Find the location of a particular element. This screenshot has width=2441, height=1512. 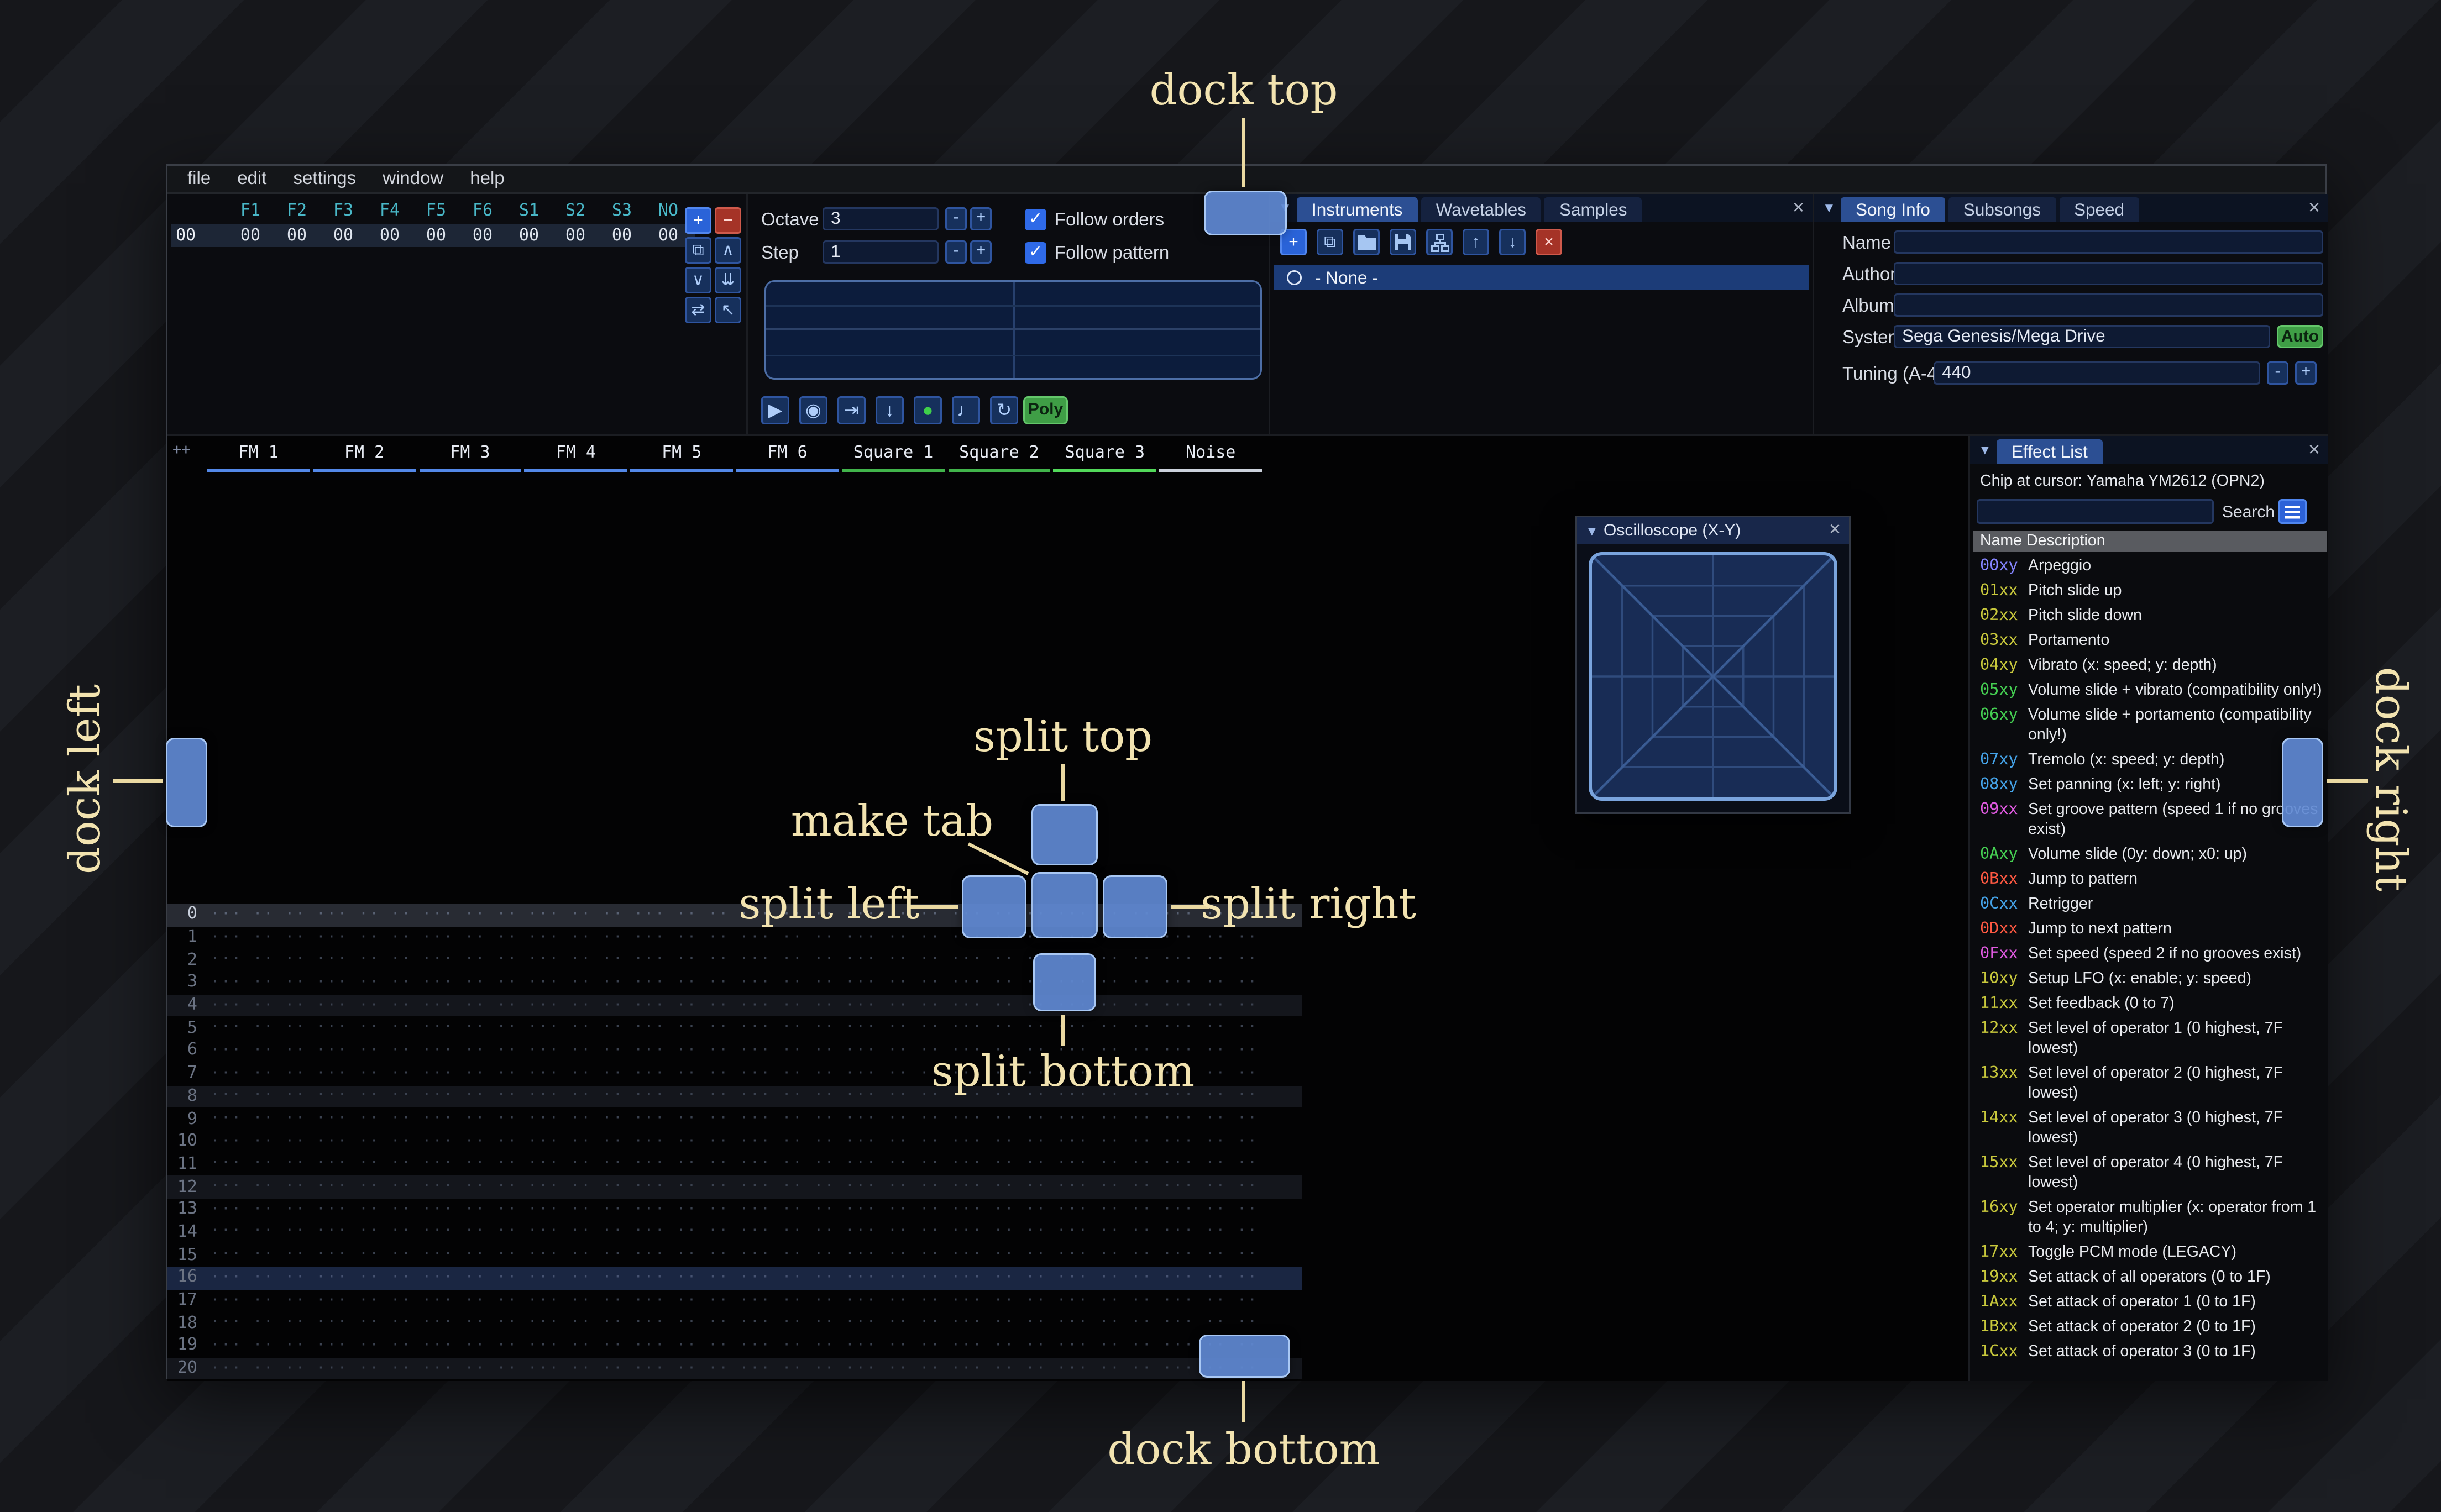

order-move-up-button: ∧ is located at coordinates (728, 251).